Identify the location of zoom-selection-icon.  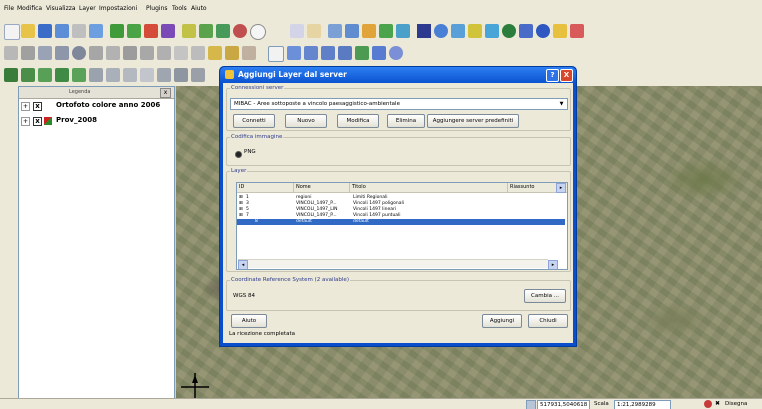
(328, 53).